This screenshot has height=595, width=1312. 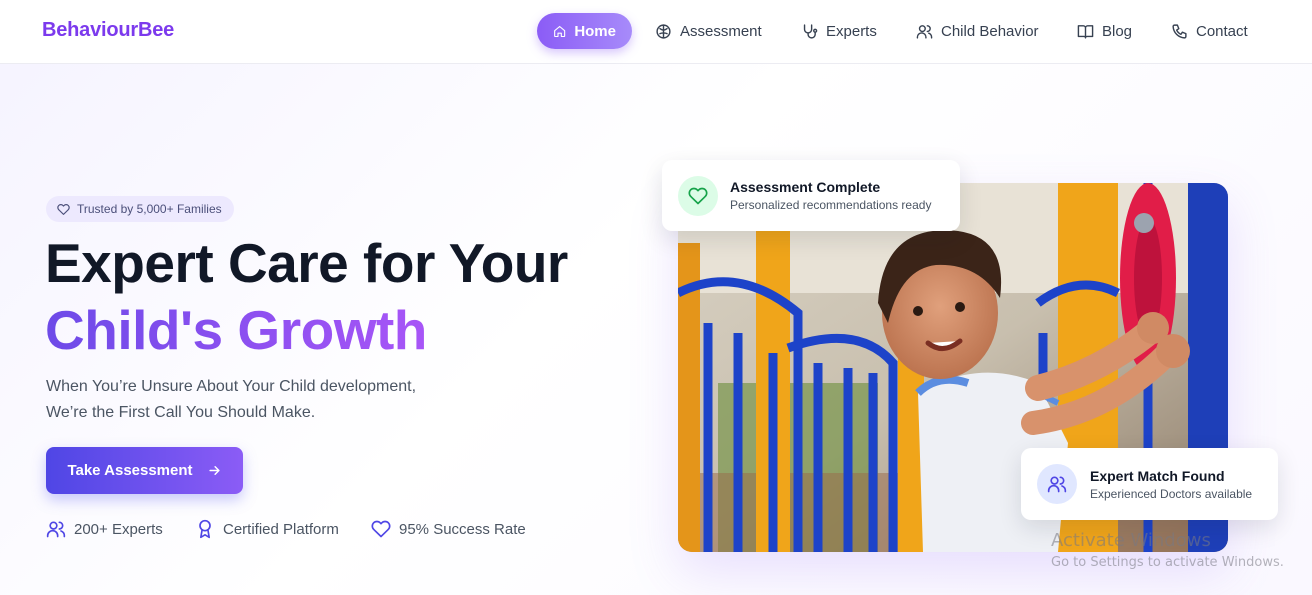 I want to click on nav-item-assessment: Assessment, so click(x=708, y=31).